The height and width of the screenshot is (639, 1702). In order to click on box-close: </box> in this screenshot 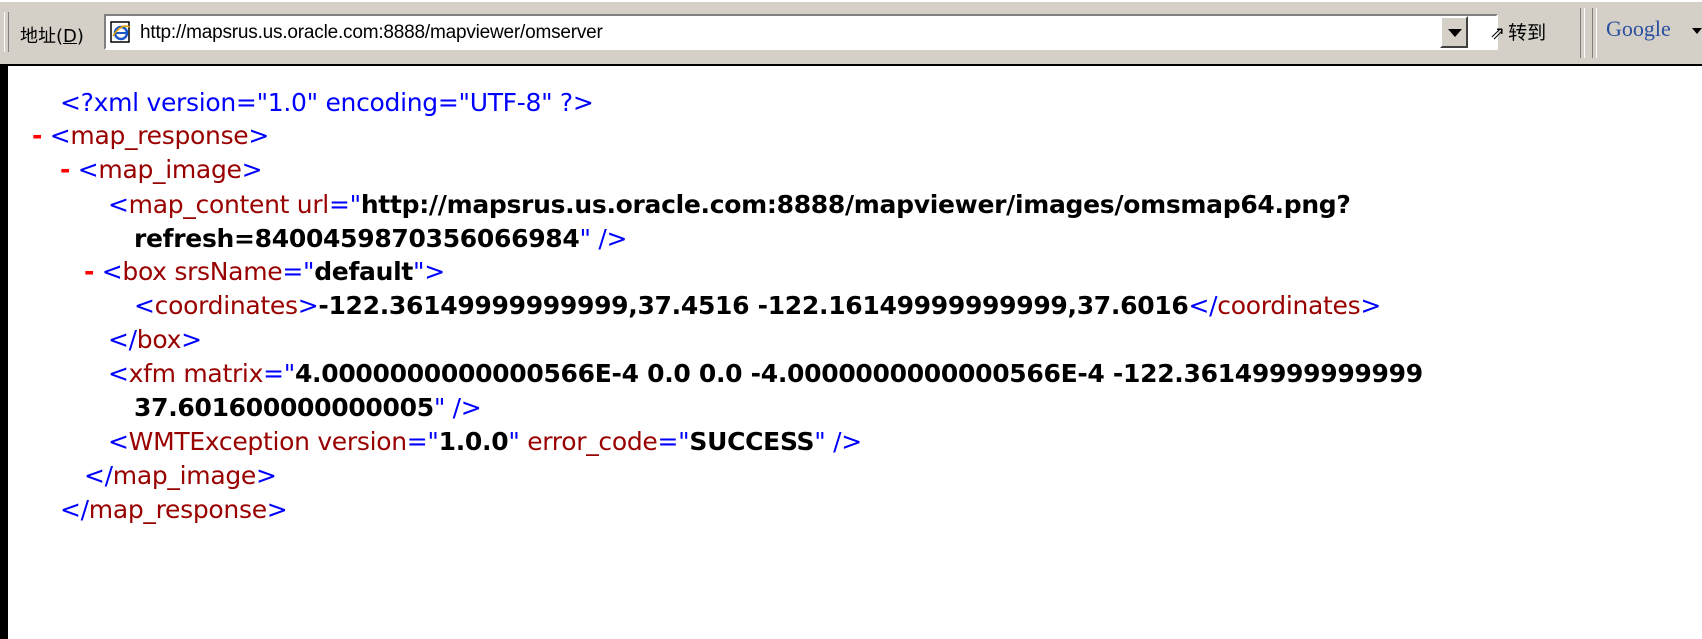, I will do `click(155, 339)`.